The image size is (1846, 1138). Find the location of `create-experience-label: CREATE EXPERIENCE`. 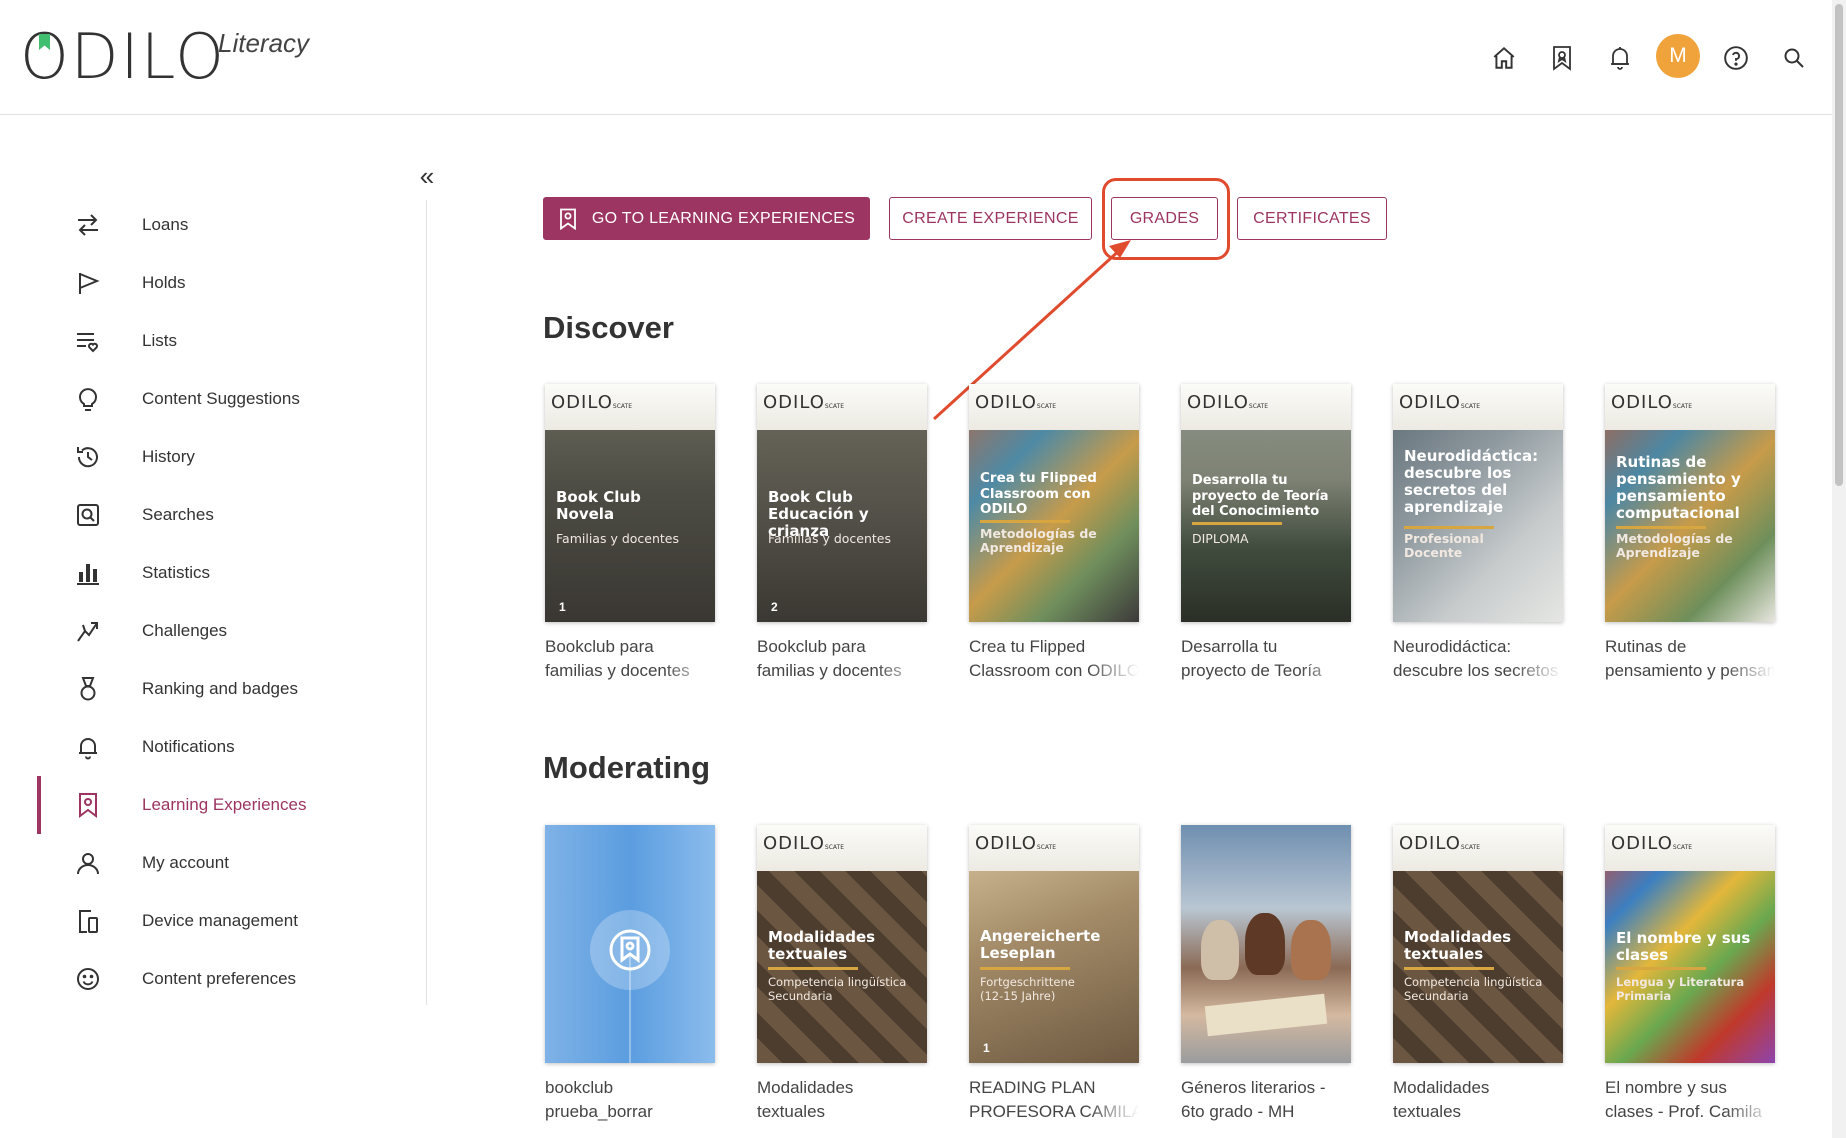

create-experience-label: CREATE EXPERIENCE is located at coordinates (990, 218).